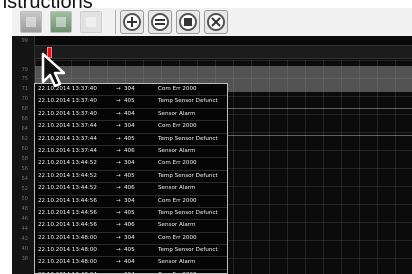 The height and width of the screenshot is (274, 412). I want to click on grid-view-icon, so click(31, 22).